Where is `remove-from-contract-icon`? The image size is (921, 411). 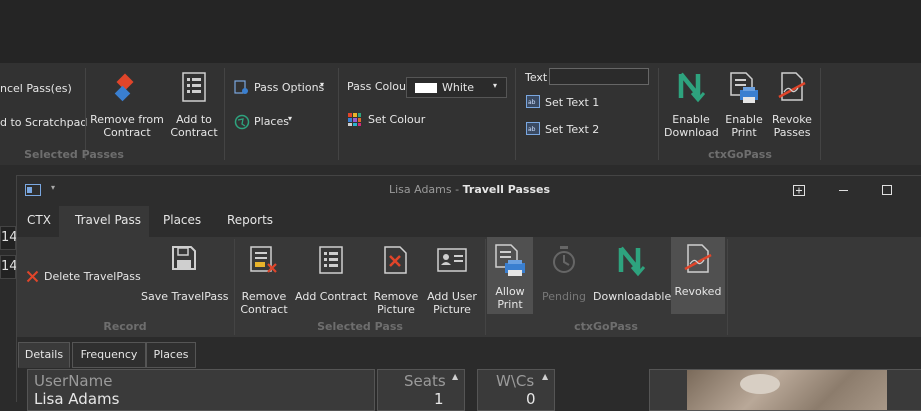 remove-from-contract-icon is located at coordinates (124, 87).